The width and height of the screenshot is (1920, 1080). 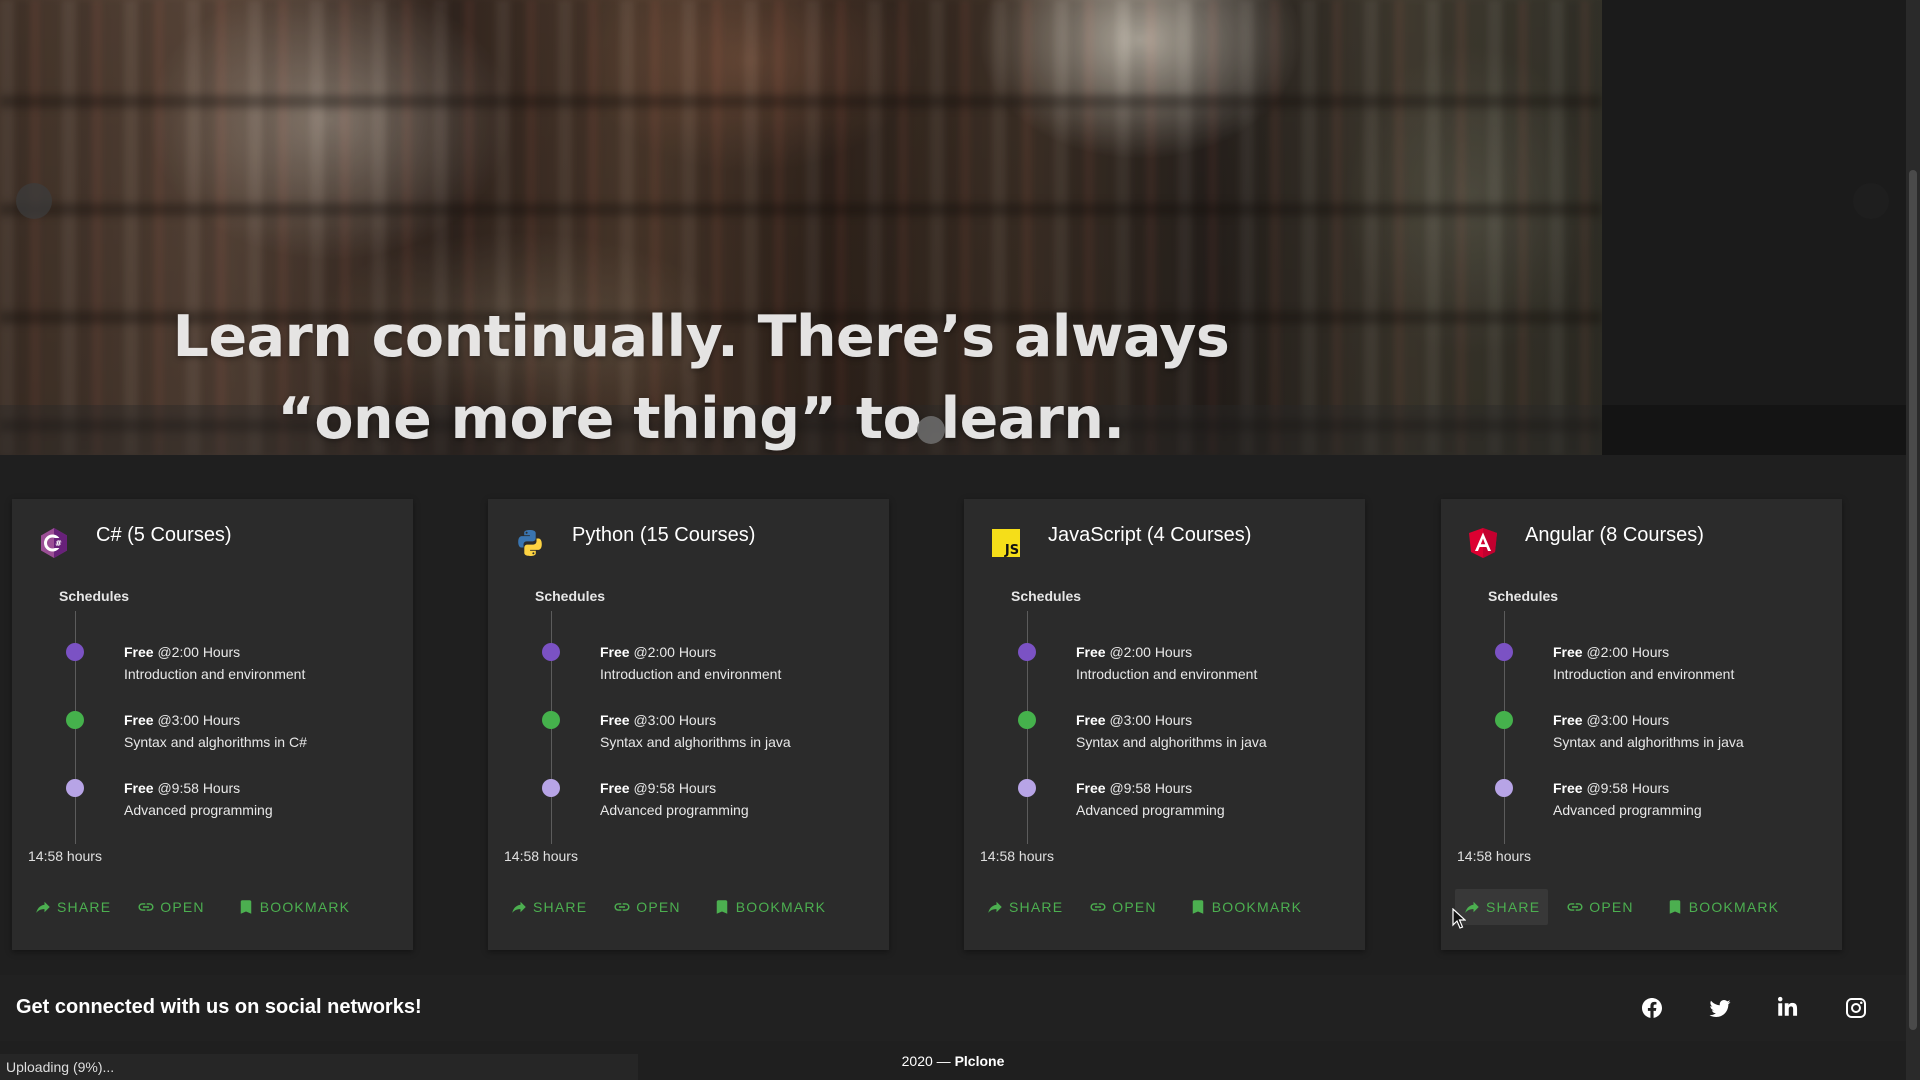 I want to click on course-title: Python (15 Courses), so click(x=664, y=535).